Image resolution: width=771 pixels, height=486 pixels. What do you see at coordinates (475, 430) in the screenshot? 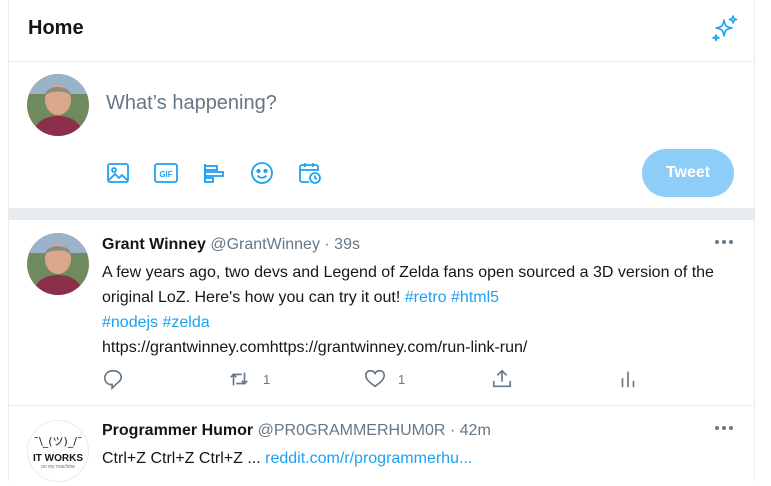
I see `tweet-time: 42m` at bounding box center [475, 430].